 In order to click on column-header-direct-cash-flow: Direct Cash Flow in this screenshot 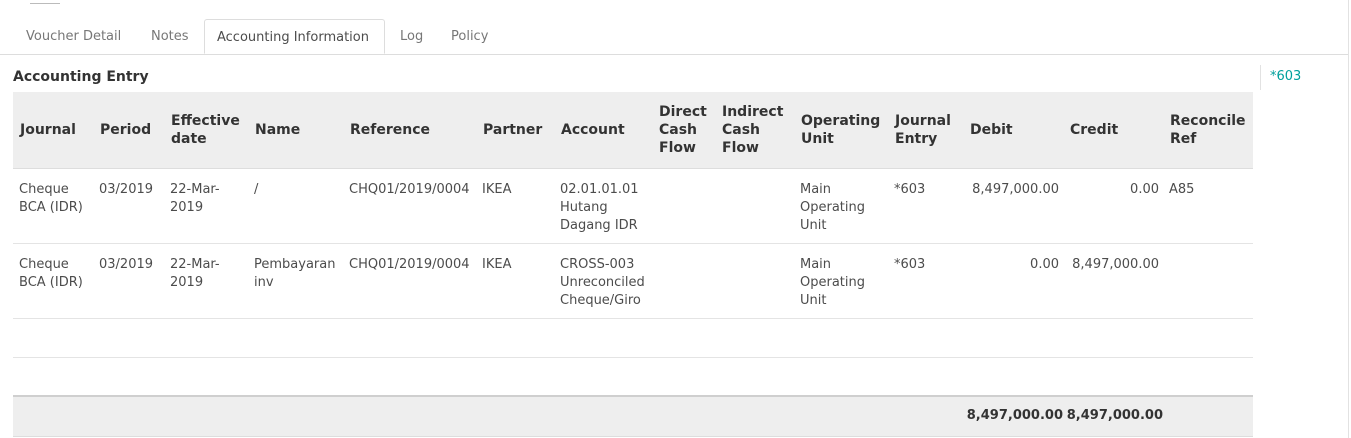, I will do `click(683, 130)`.